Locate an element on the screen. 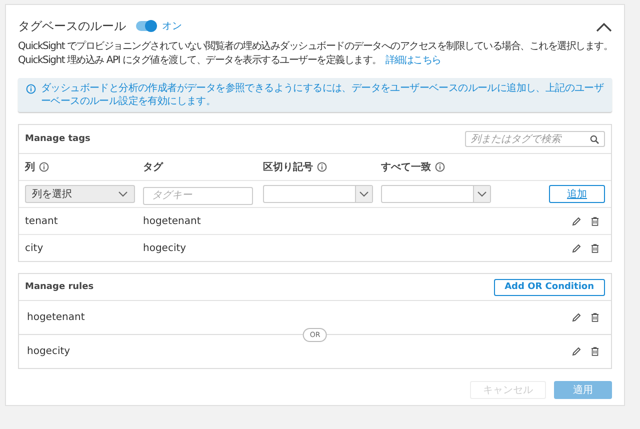  search-icon is located at coordinates (594, 139).